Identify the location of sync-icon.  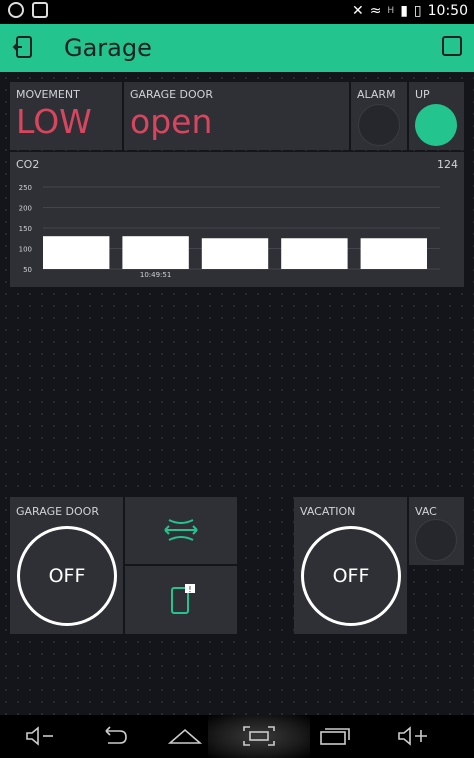
(16, 10).